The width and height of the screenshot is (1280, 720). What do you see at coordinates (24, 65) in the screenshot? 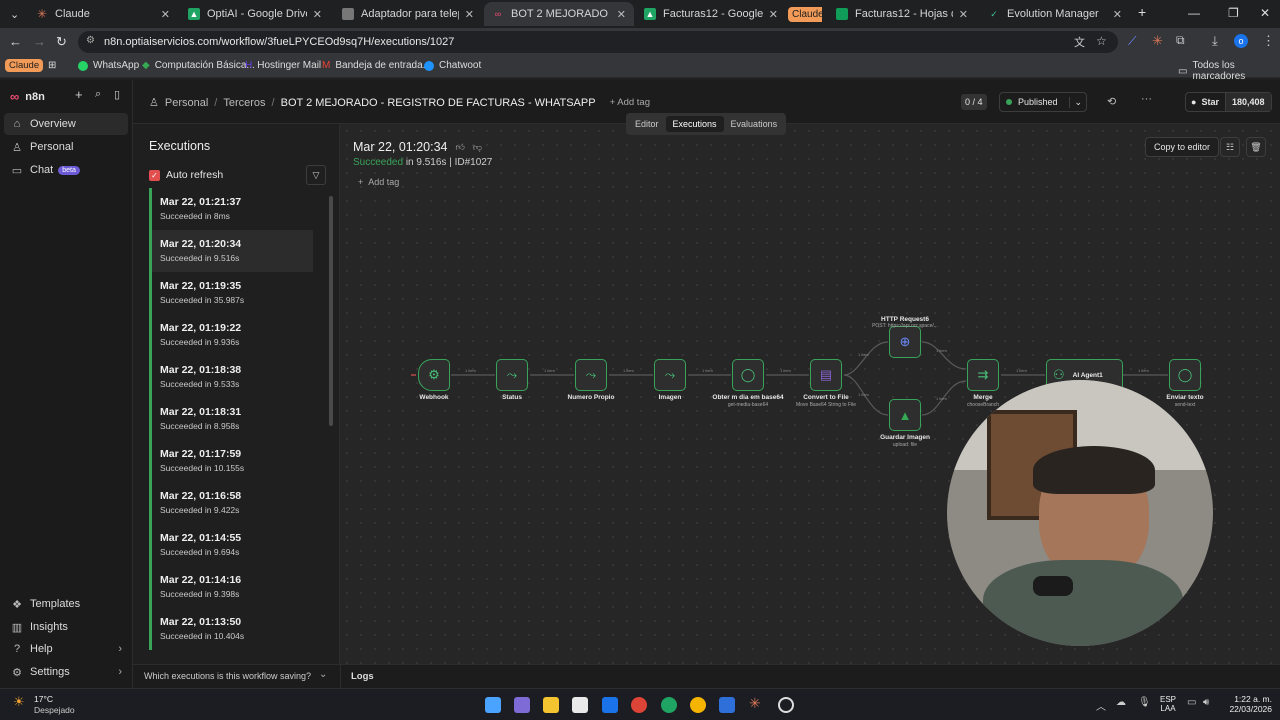
I see `bookmark-claude-group: Claude` at bounding box center [24, 65].